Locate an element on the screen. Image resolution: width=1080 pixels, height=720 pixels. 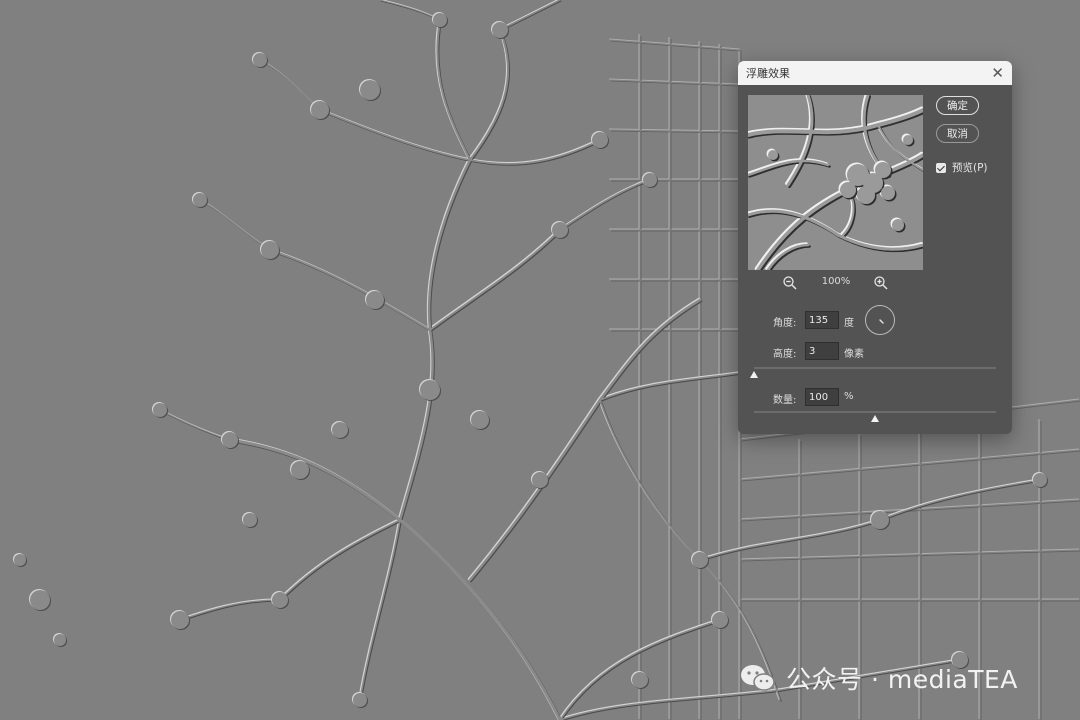
watermark: 公众号 · mediaTEA is located at coordinates (878, 678).